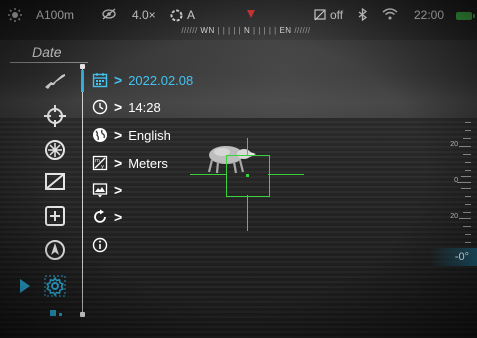  I want to click on title-divider, so click(49, 62).